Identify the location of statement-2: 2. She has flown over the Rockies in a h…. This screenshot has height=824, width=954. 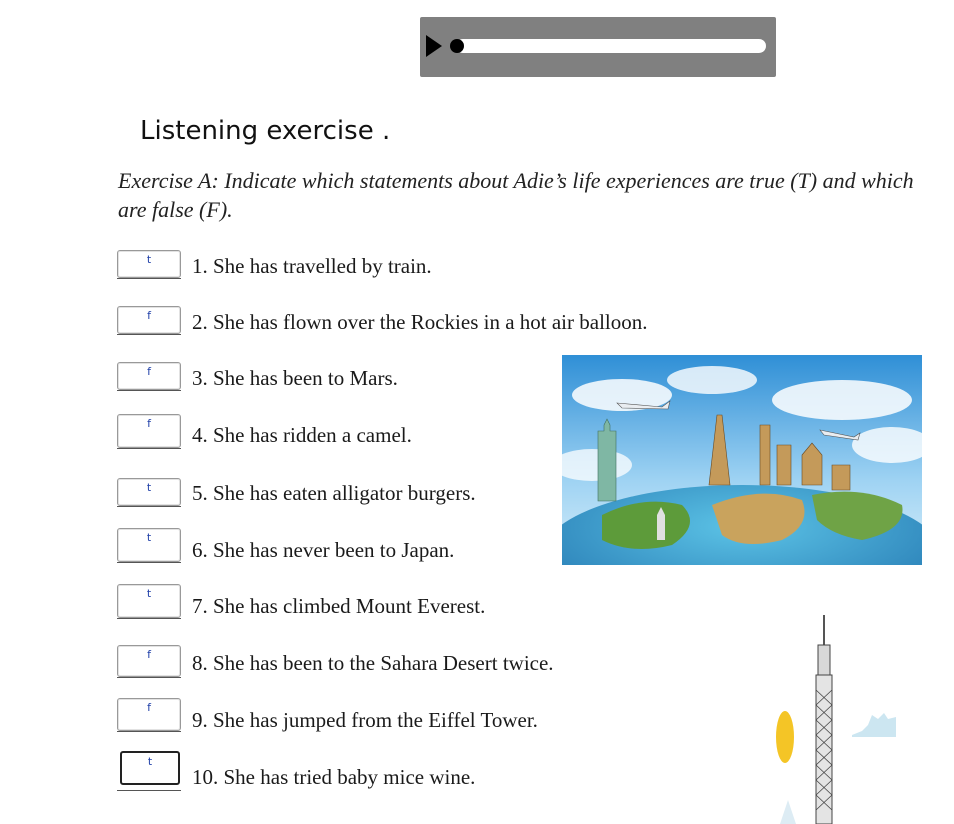
(420, 322).